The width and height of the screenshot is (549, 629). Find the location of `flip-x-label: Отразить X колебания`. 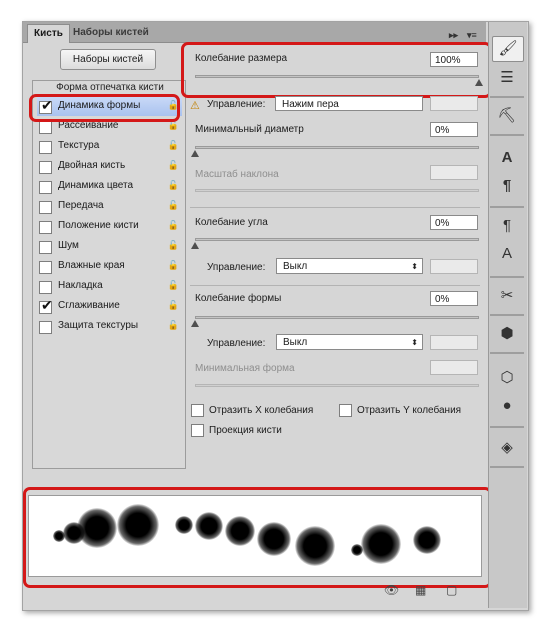

flip-x-label: Отразить X колебания is located at coordinates (261, 410).